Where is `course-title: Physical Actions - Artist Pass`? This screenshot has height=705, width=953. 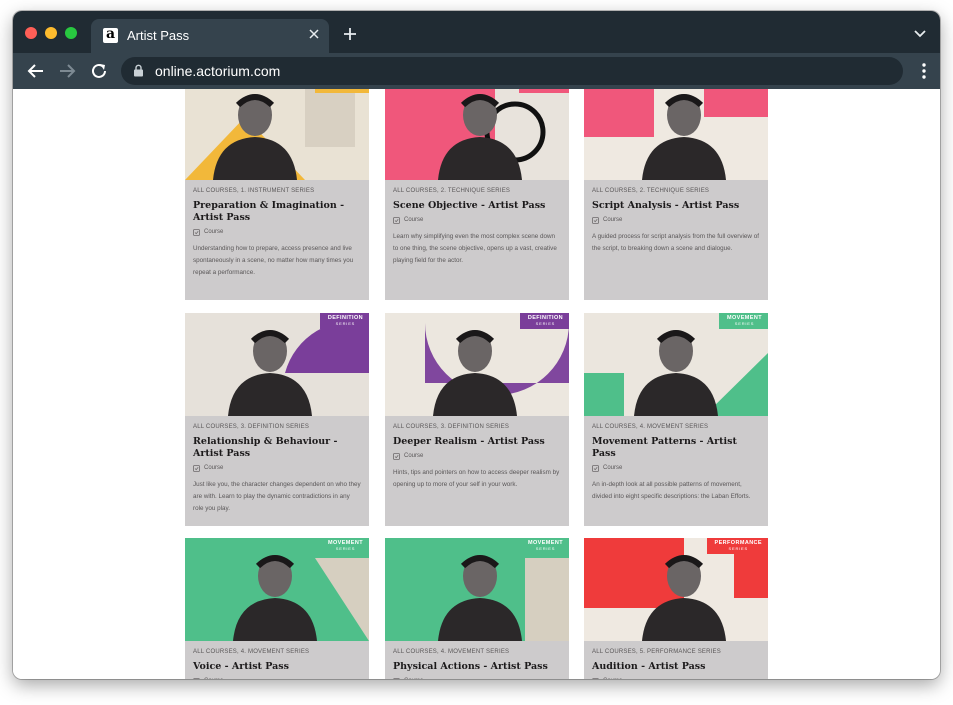 course-title: Physical Actions - Artist Pass is located at coordinates (477, 667).